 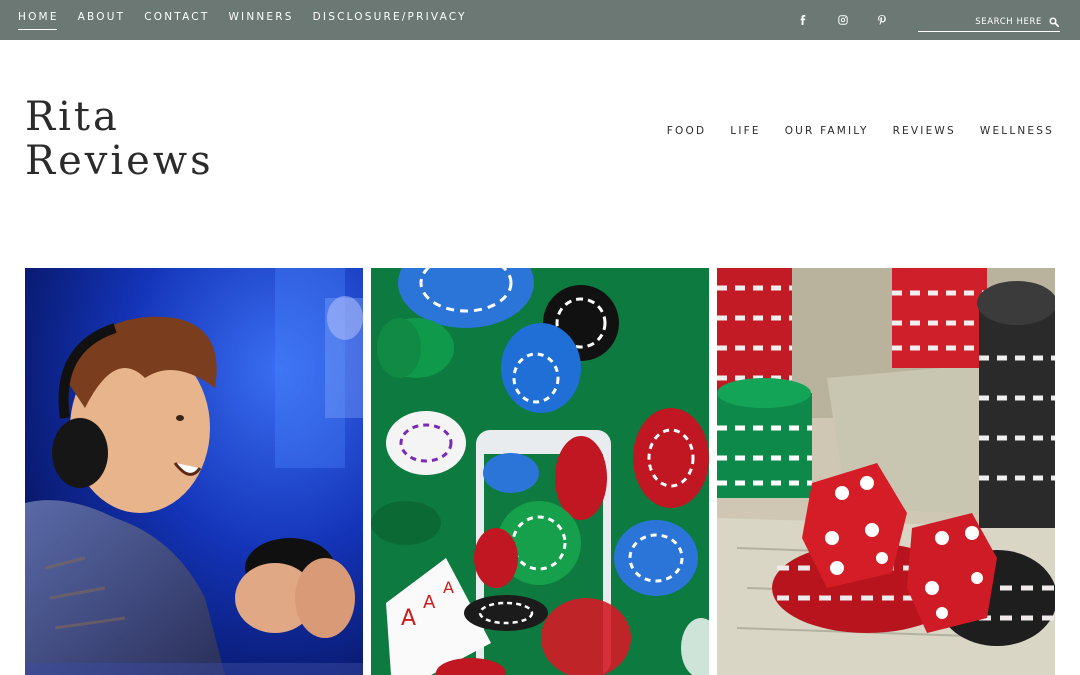 I want to click on top-nav-home: HOME, so click(x=38, y=16).